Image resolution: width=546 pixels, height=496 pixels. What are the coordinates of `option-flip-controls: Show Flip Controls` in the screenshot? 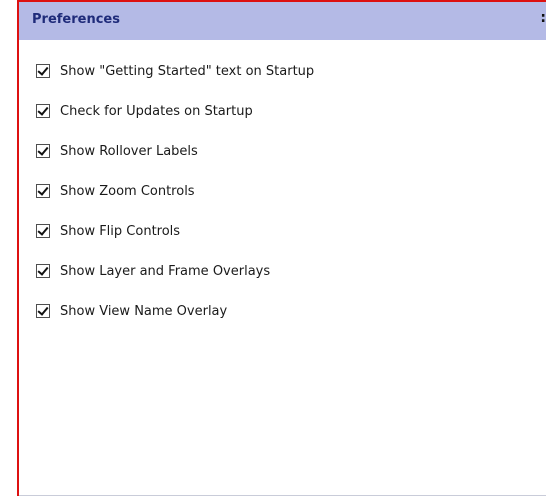 It's located at (108, 231).